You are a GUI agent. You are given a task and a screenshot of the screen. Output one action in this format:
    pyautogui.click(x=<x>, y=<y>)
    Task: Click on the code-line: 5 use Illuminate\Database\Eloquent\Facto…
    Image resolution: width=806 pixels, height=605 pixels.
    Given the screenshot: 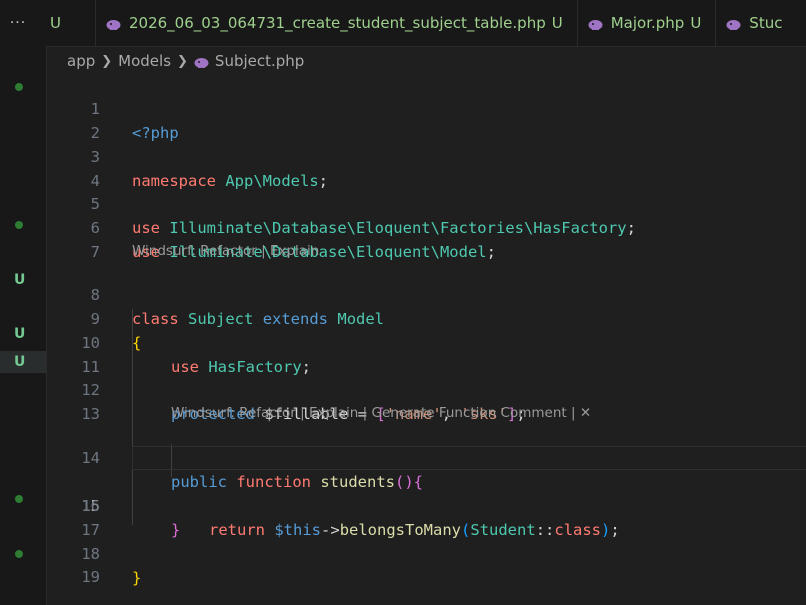 What is the action you would take?
    pyautogui.click(x=426, y=202)
    